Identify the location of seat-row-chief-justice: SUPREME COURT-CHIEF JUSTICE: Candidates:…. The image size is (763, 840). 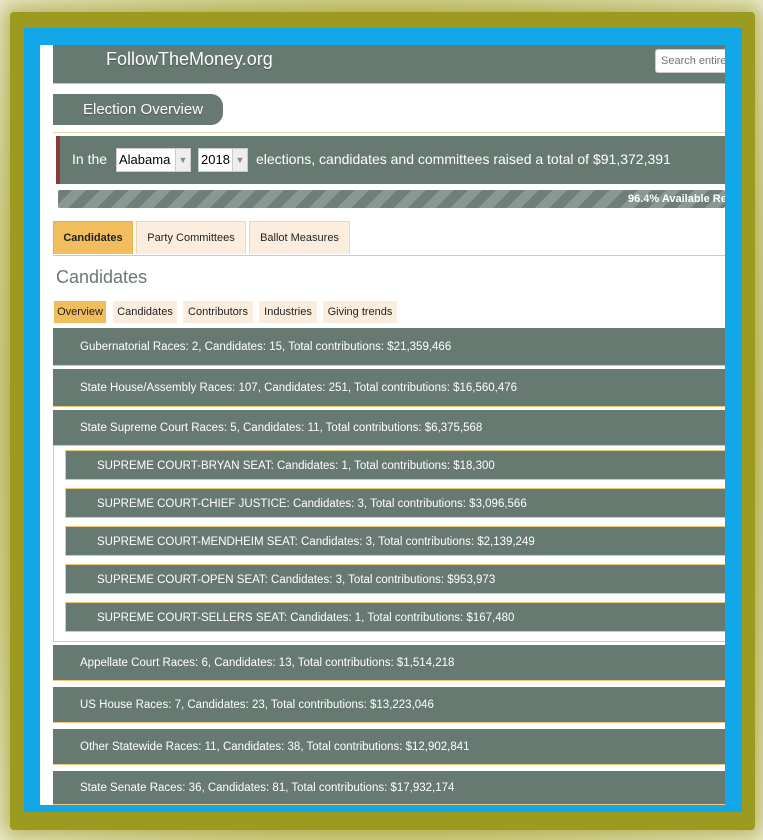
(395, 503).